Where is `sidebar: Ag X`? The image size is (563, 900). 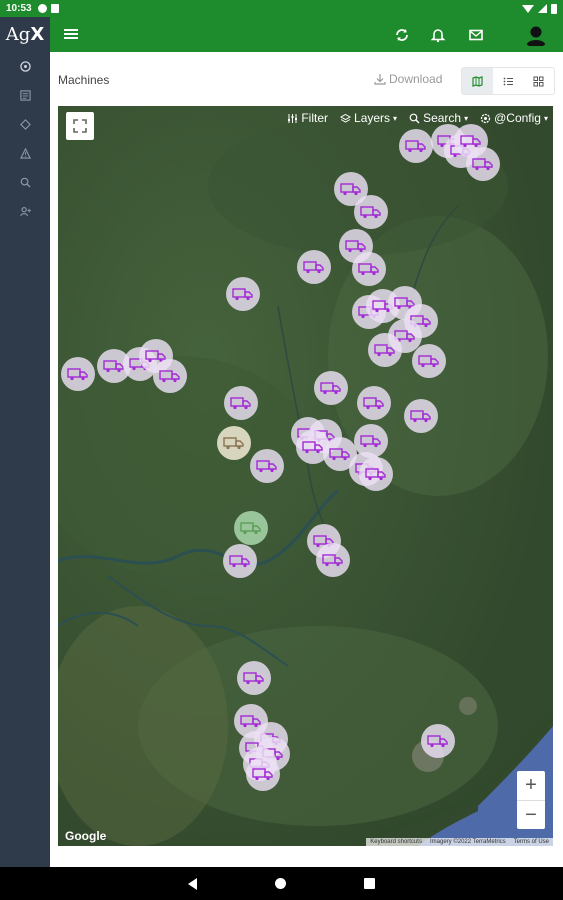 sidebar: Ag X is located at coordinates (25, 442).